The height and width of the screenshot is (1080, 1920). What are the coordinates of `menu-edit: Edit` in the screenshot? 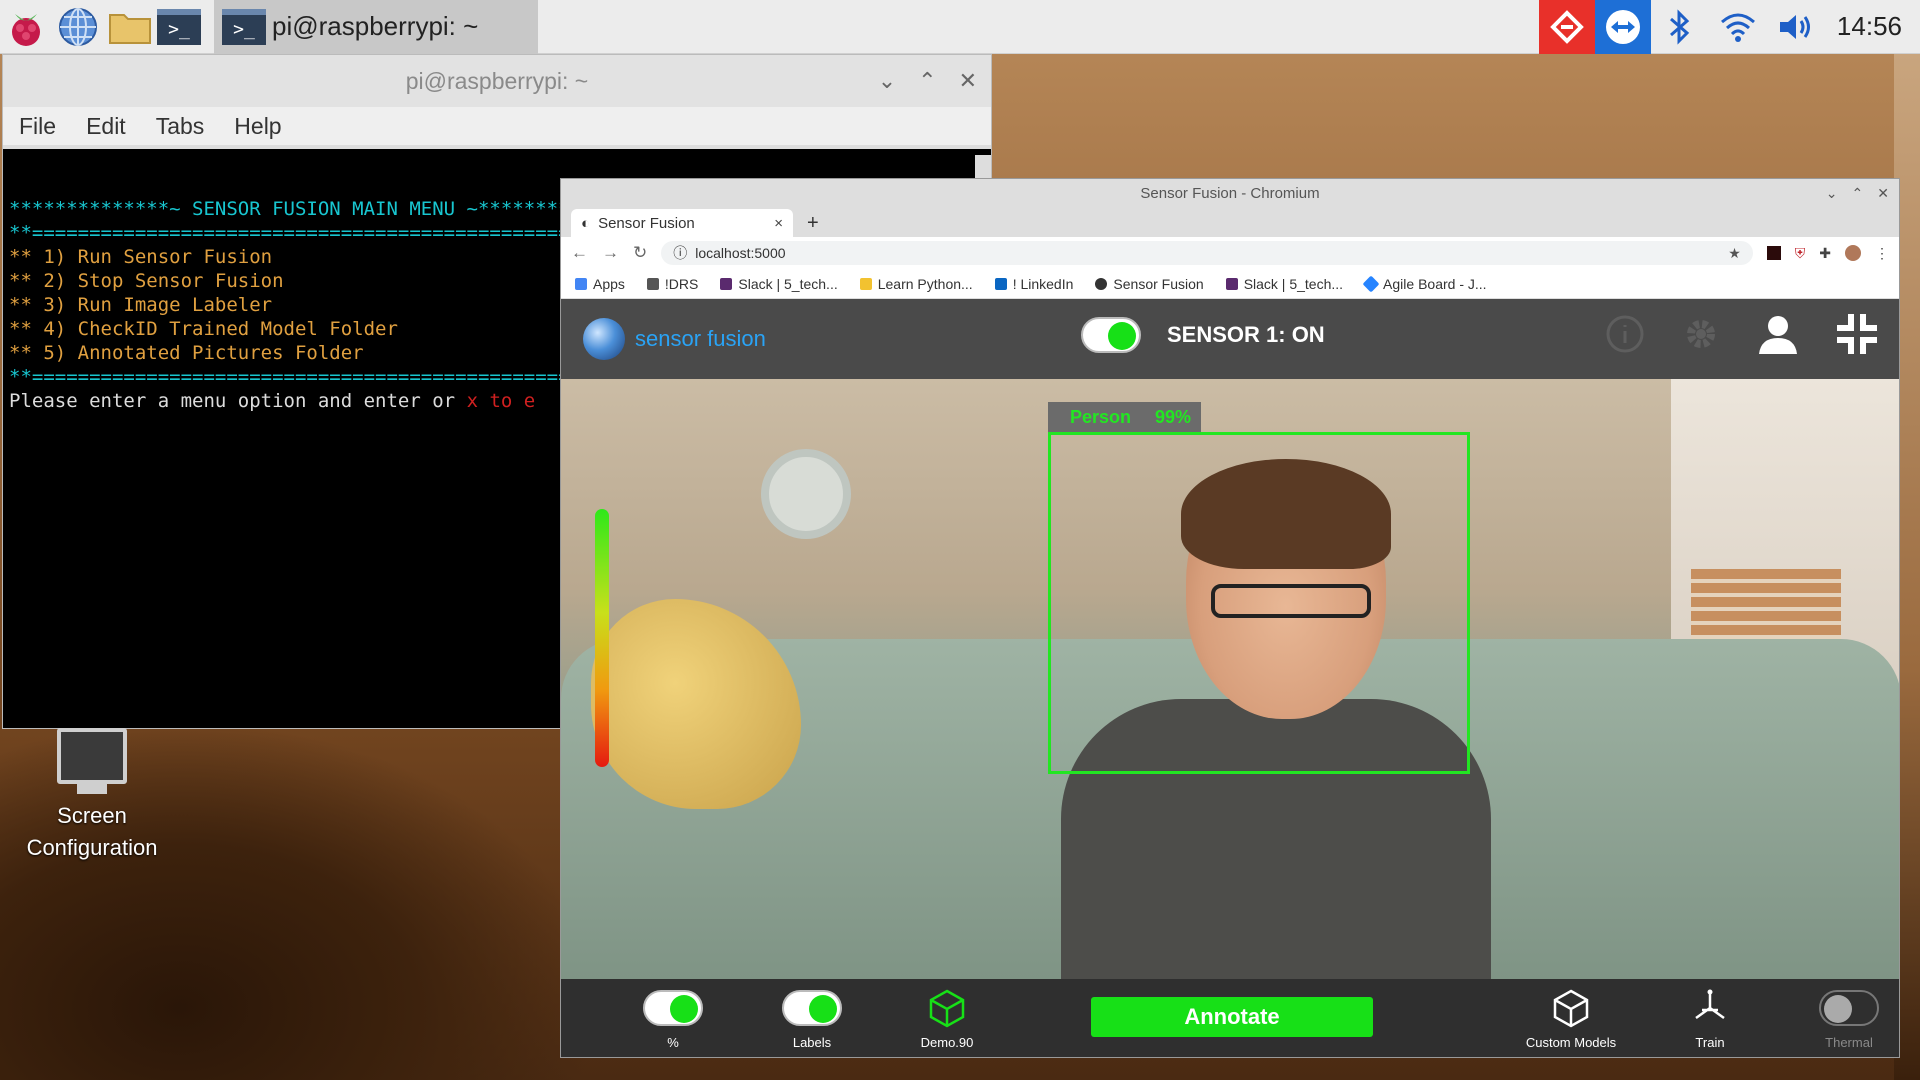 It's located at (106, 126).